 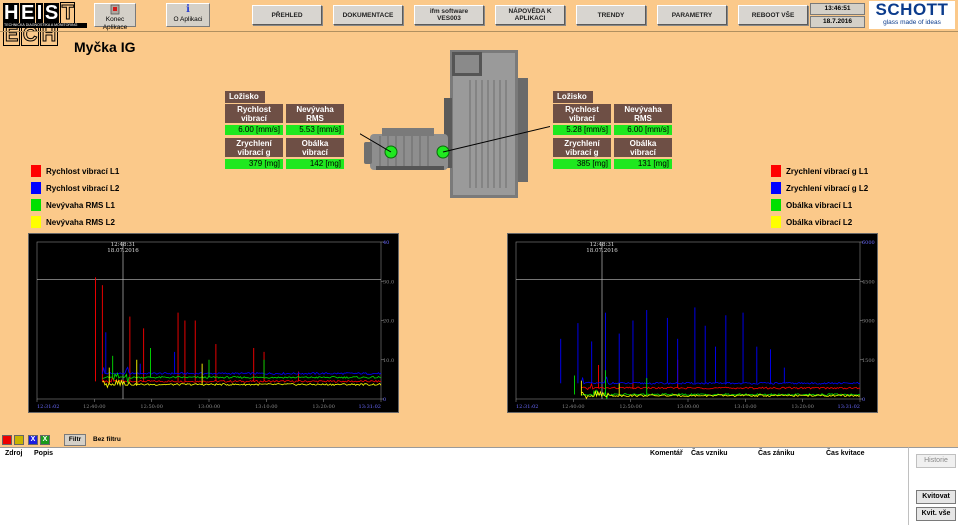 I want to click on legend-item: Rychlost vibrací L2, so click(x=106, y=189).